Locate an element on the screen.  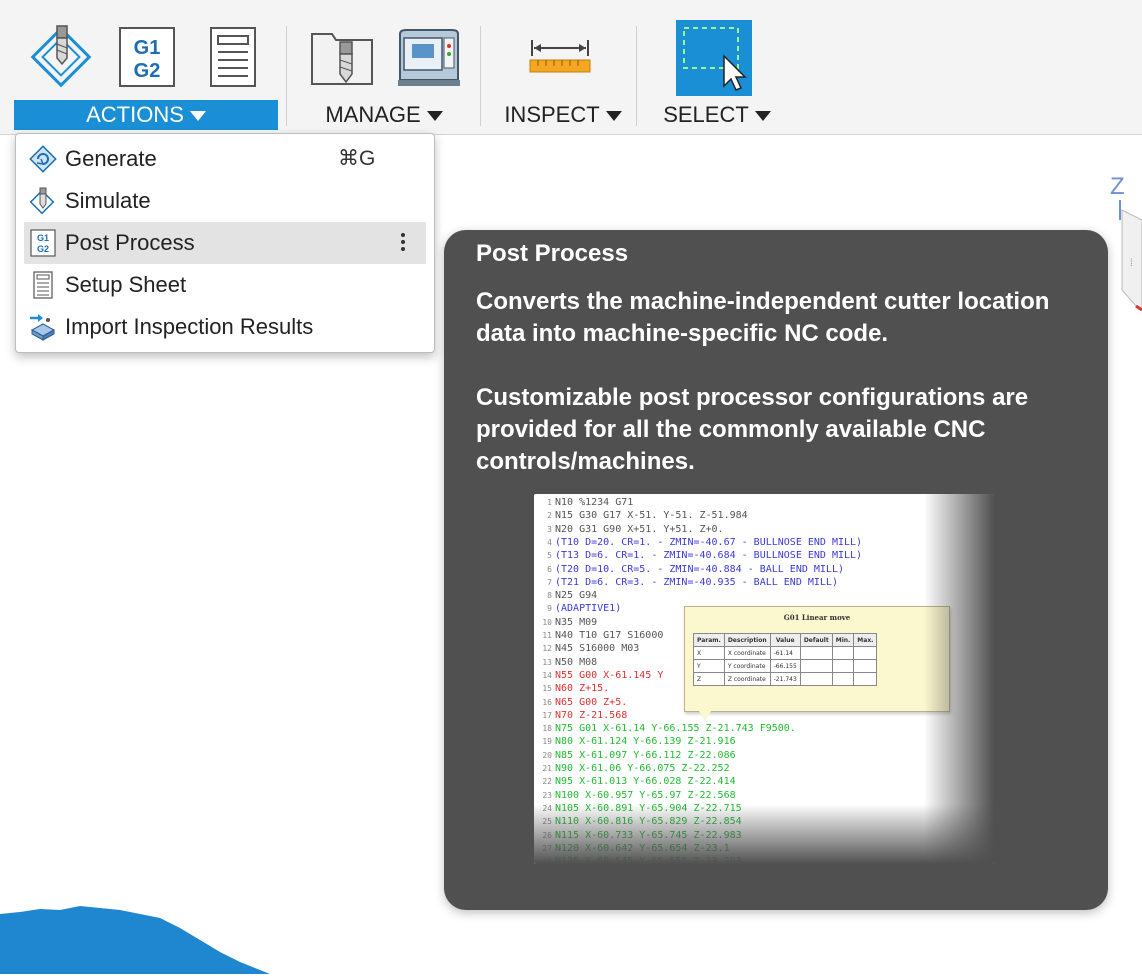
actions-menu-button: ACTIONS is located at coordinates (146, 115).